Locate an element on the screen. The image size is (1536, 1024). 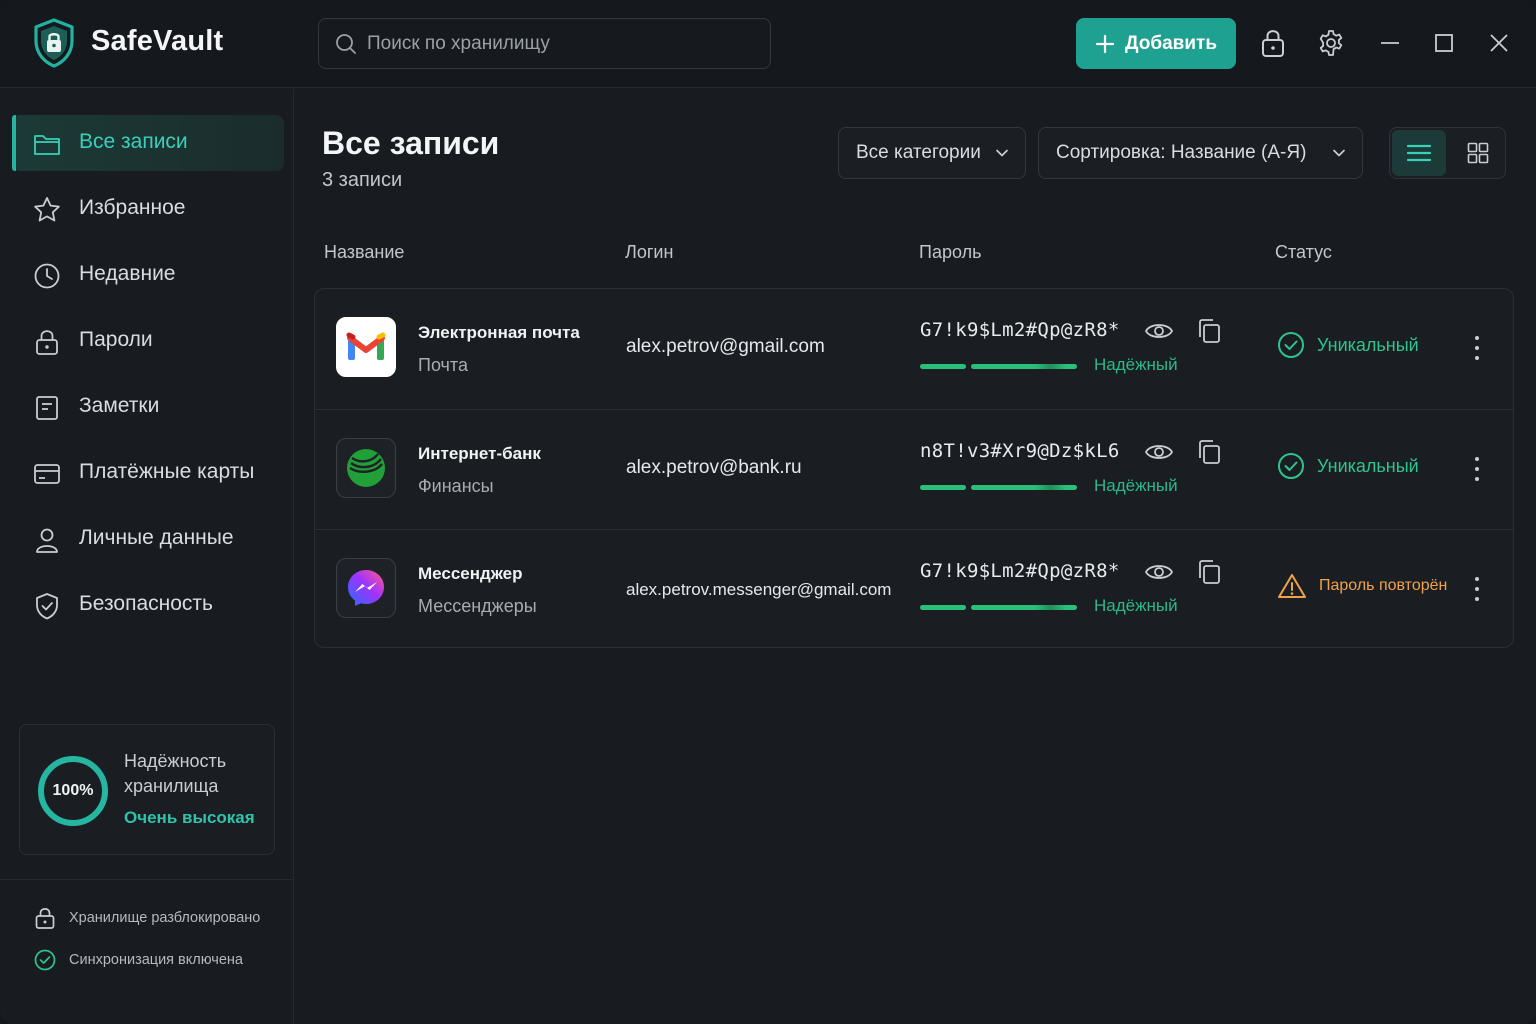
sidebar-item-passwords: Пароли is located at coordinates (148, 341).